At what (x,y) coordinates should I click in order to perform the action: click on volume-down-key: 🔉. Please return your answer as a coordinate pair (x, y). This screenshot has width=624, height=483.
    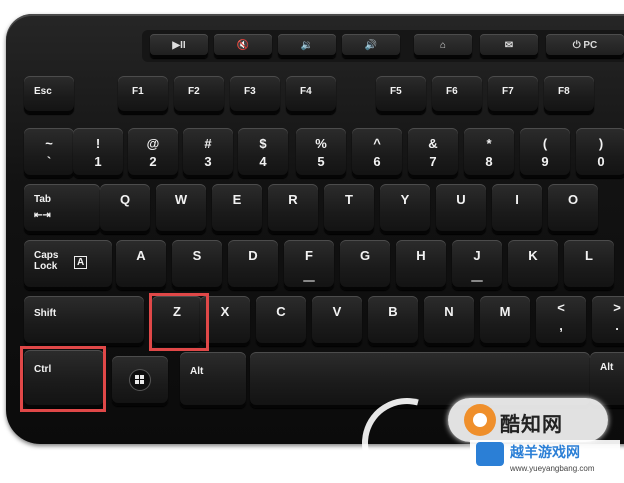
    Looking at the image, I should click on (307, 46).